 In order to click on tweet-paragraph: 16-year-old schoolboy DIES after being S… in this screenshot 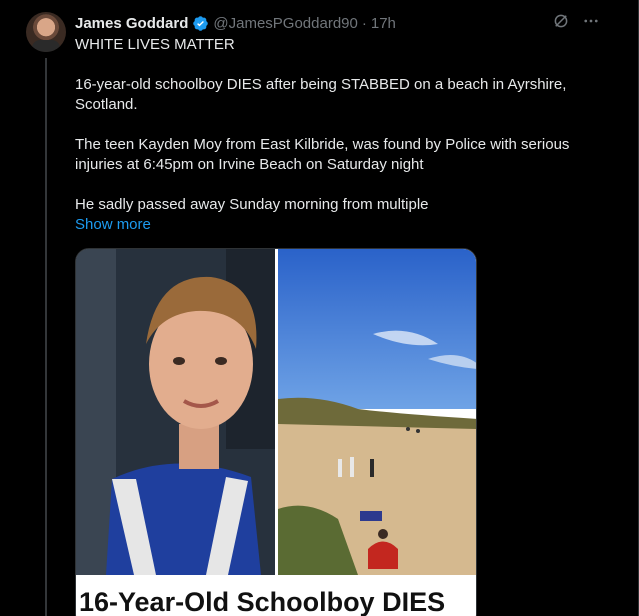, I will do `click(321, 94)`.